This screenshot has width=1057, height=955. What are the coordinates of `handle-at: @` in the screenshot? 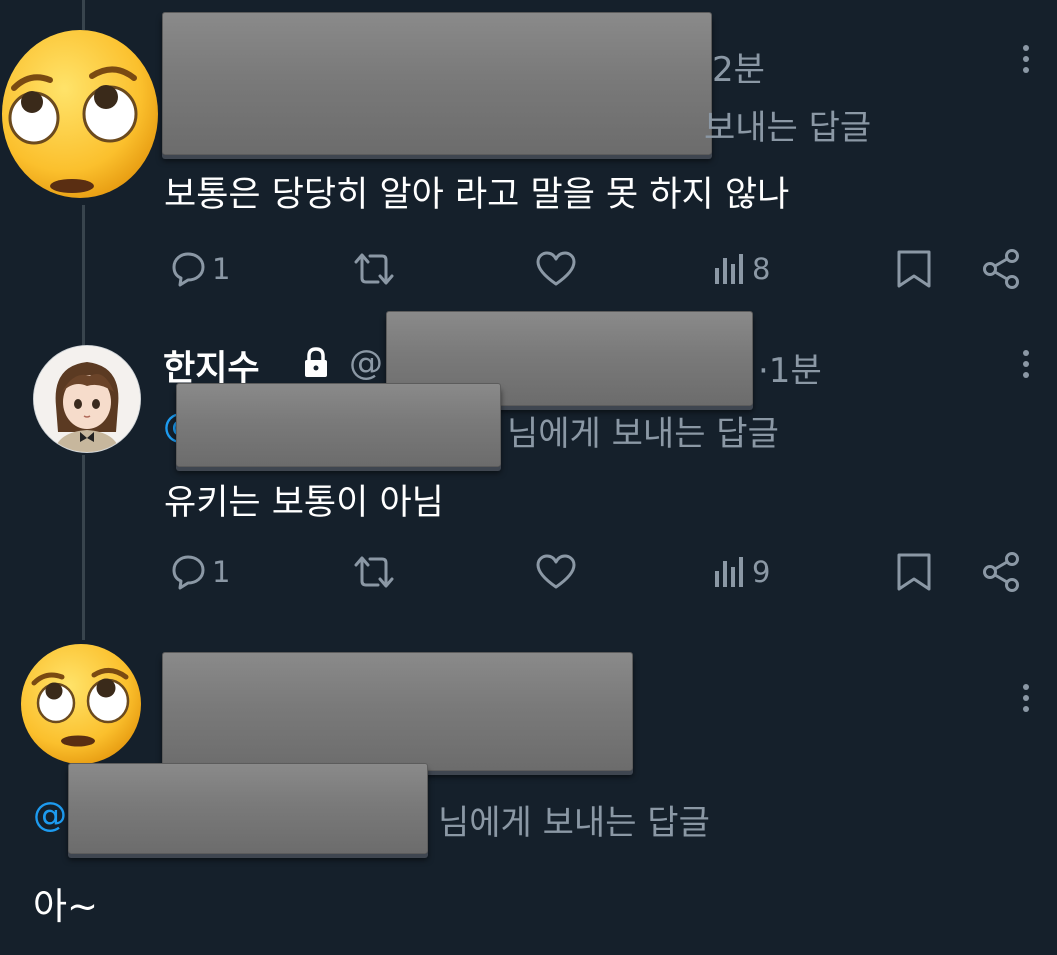 It's located at (366, 363).